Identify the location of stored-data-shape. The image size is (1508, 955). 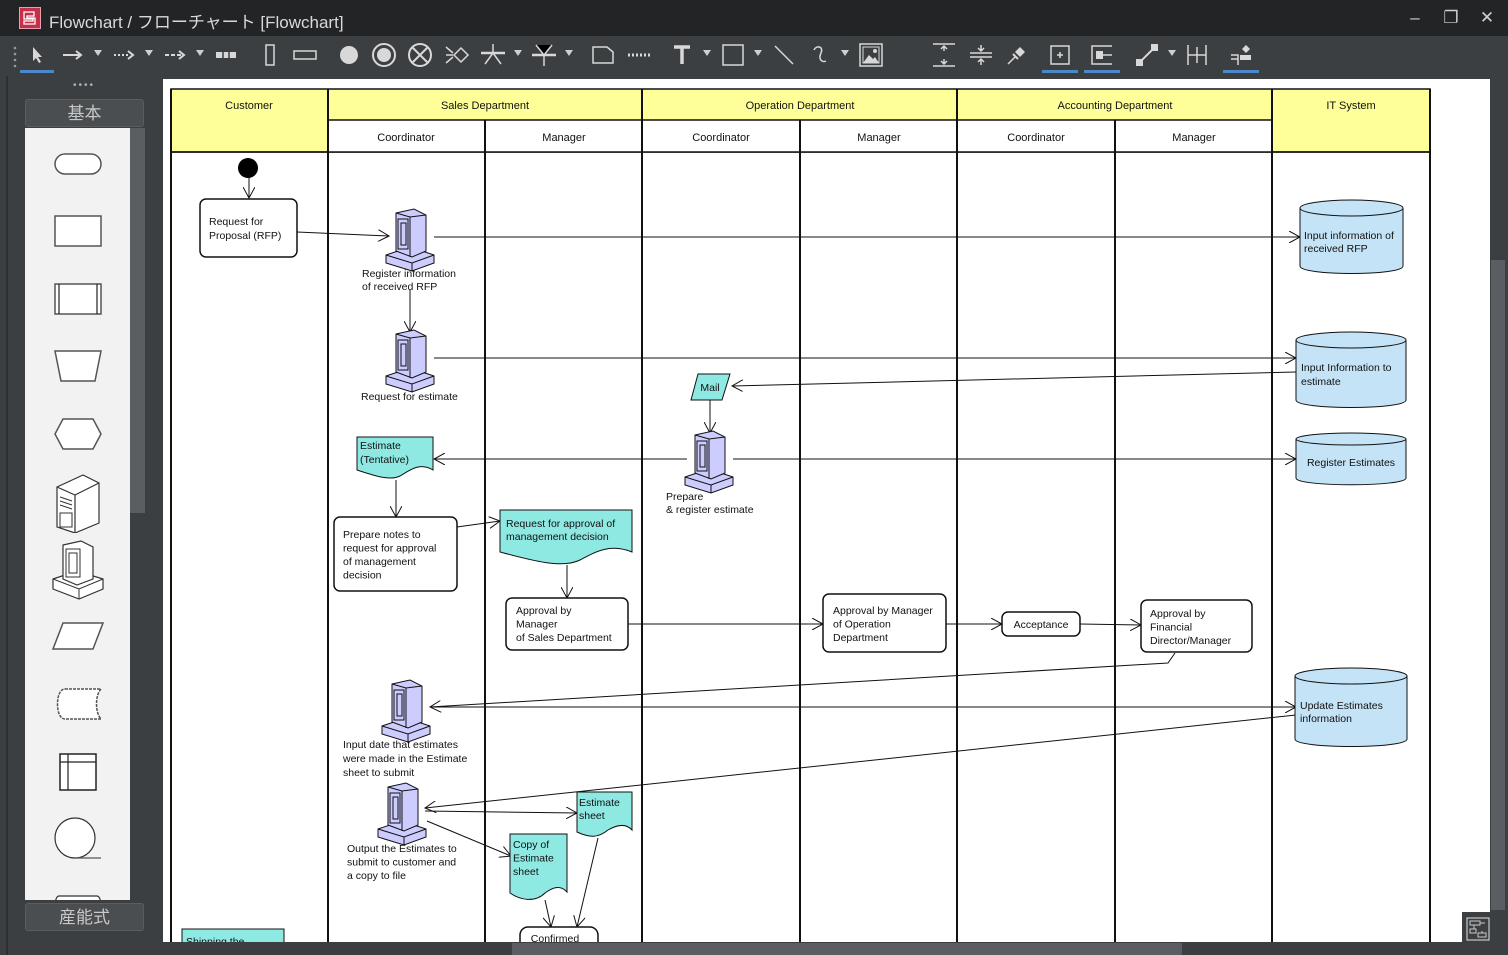
(77, 704).